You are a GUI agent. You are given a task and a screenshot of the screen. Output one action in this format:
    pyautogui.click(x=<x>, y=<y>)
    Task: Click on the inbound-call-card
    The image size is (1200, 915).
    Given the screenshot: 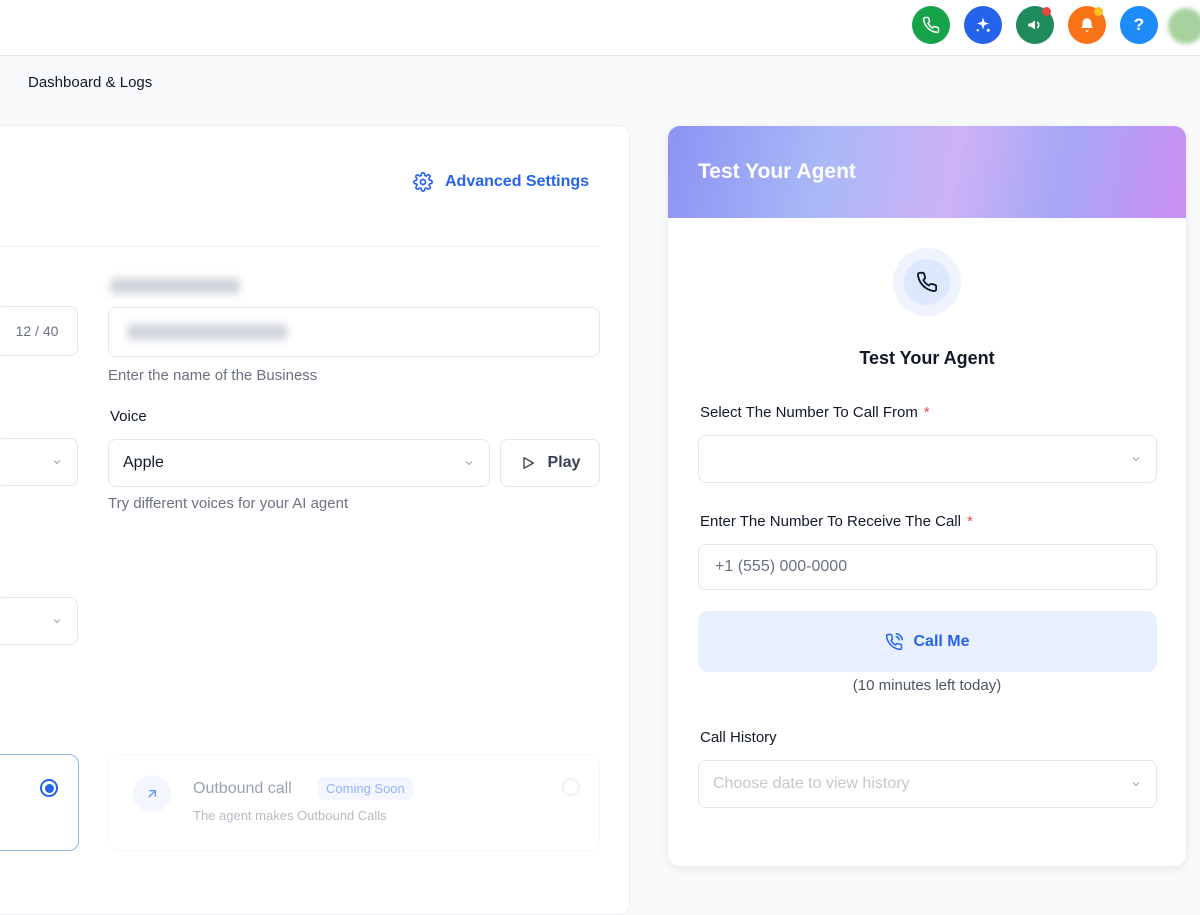 What is the action you would take?
    pyautogui.click(x=39, y=802)
    